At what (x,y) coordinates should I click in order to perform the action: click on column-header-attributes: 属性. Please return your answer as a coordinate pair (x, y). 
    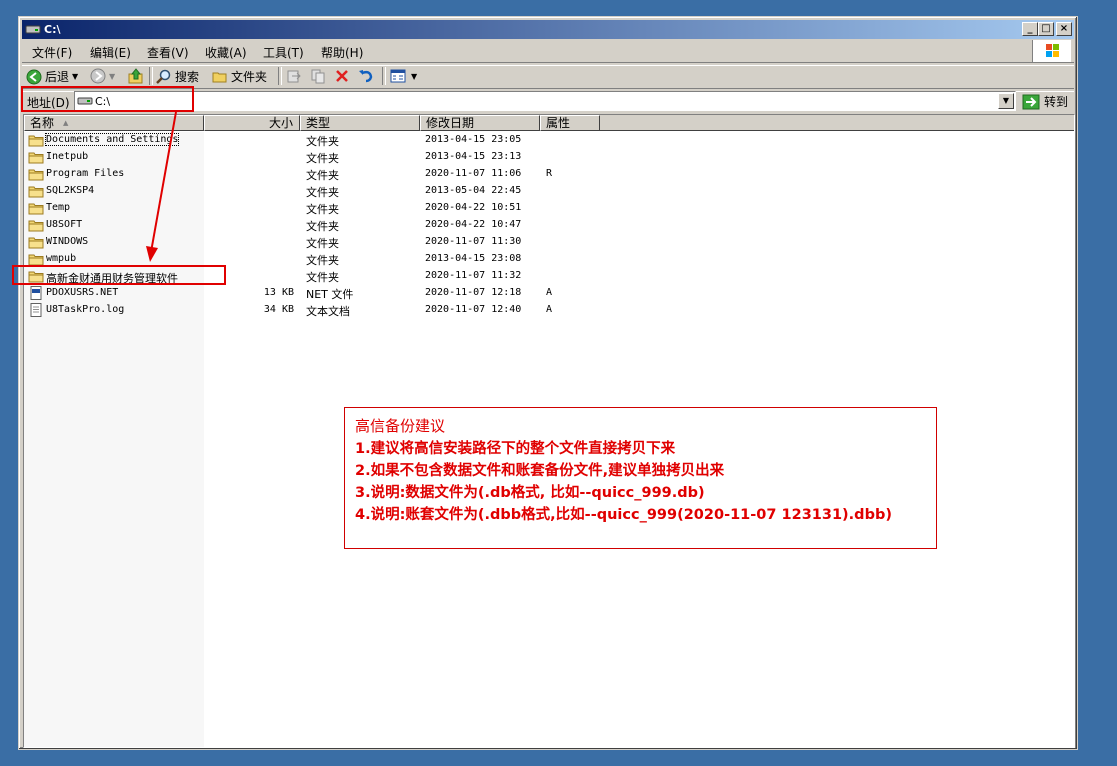
    Looking at the image, I should click on (570, 123).